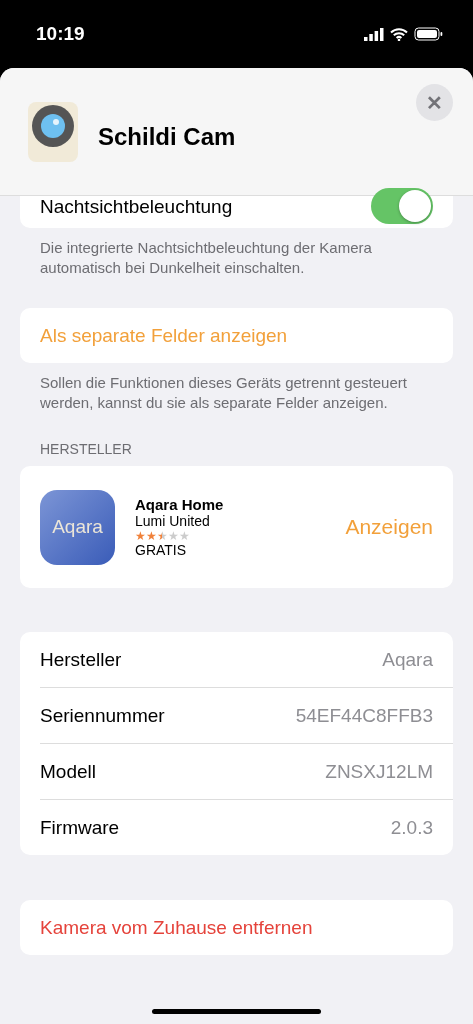  Describe the element at coordinates (68, 771) in the screenshot. I see `info-label: Modell` at that location.